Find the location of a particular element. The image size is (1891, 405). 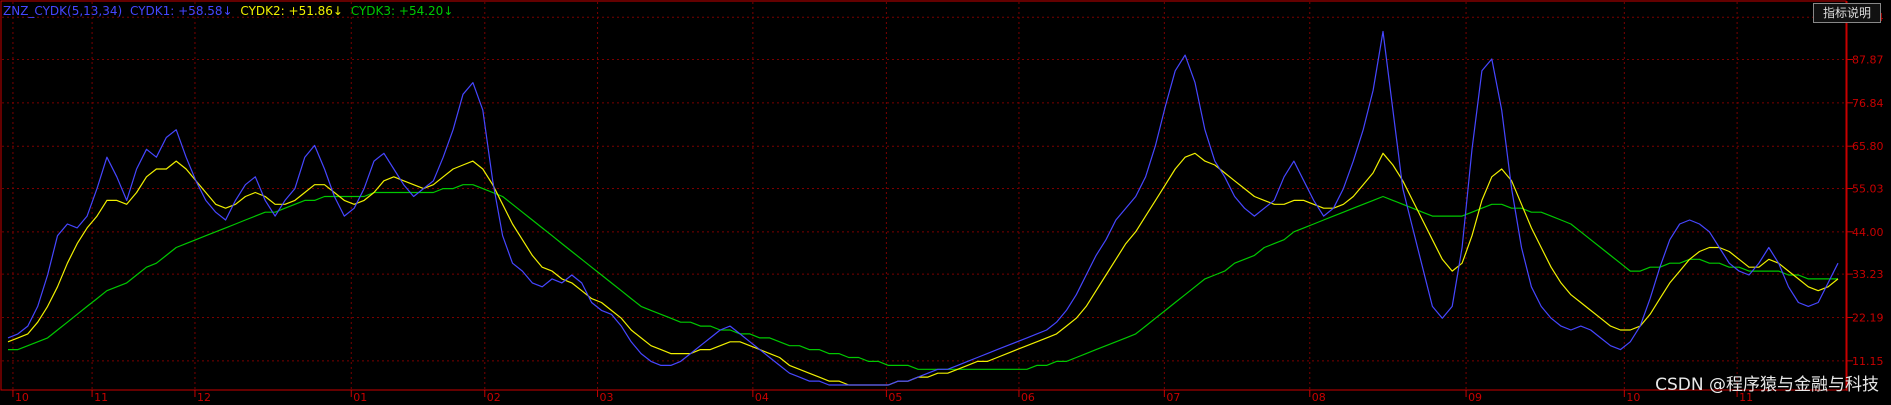

y-tick-label: 22.19 is located at coordinates (1868, 317).